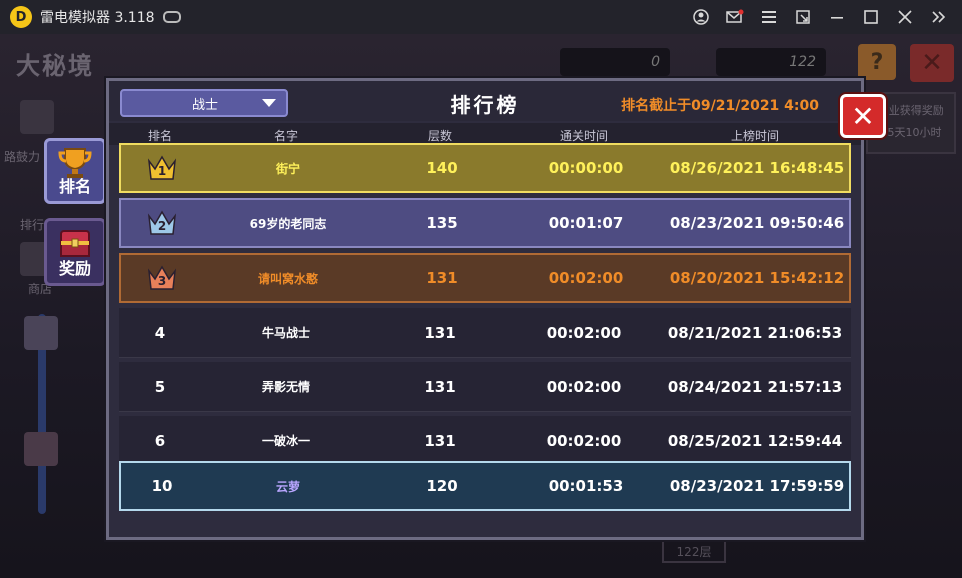  I want to click on table-row: 4 牛马战士 131 00:02:00 08/21/2021 21:06:53, so click(485, 333).